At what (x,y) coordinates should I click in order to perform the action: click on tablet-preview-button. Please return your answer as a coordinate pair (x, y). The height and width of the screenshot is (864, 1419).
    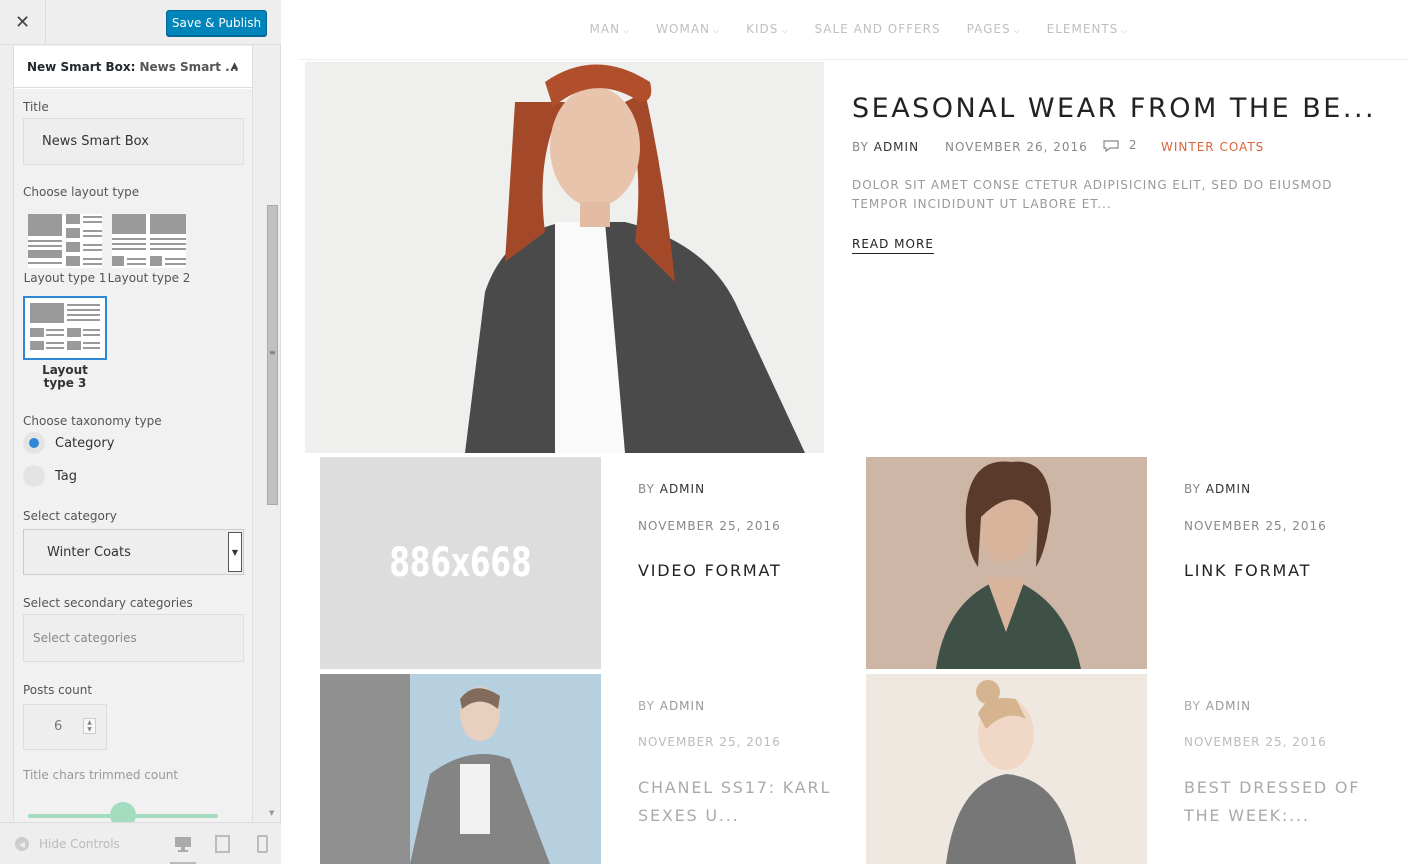
    Looking at the image, I should click on (223, 844).